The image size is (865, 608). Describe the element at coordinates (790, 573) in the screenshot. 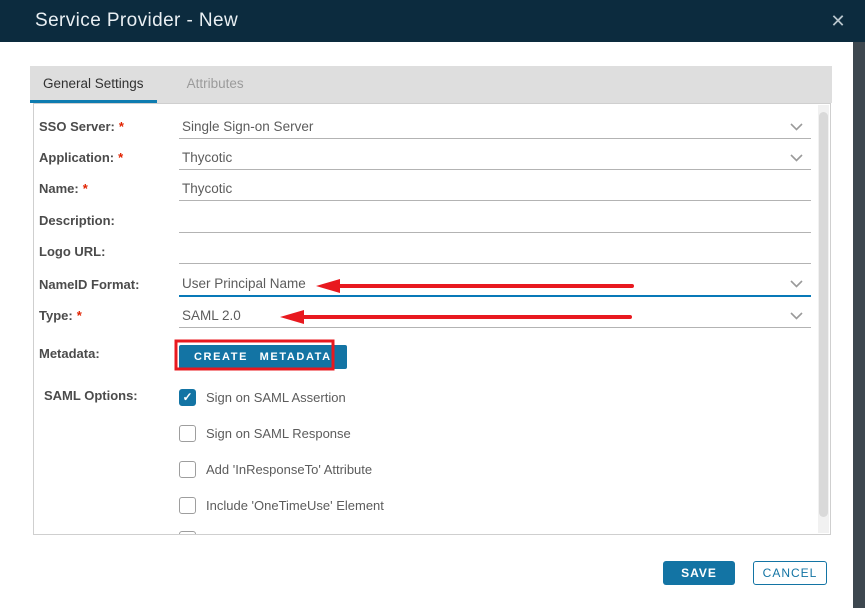

I see `cancel-button: CANCEL` at that location.